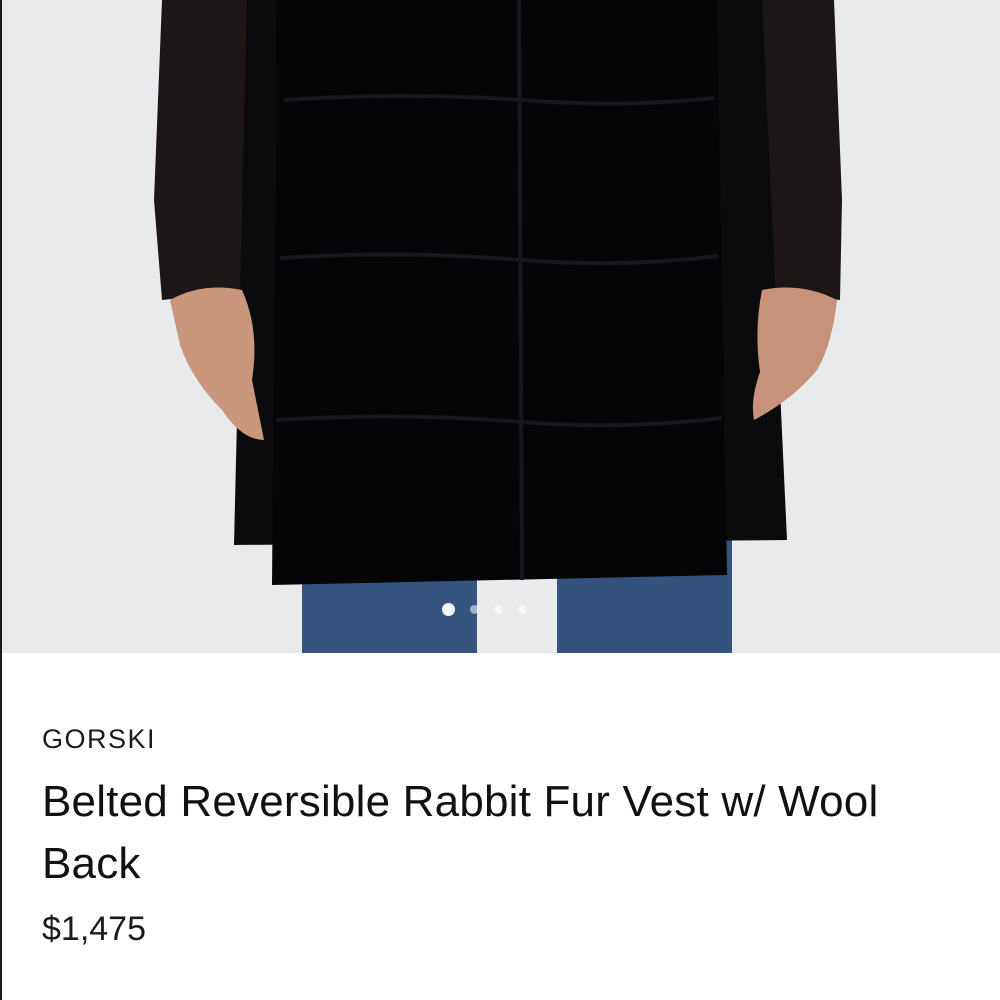 Image resolution: width=1000 pixels, height=1000 pixels. I want to click on carousel-indicators, so click(484, 609).